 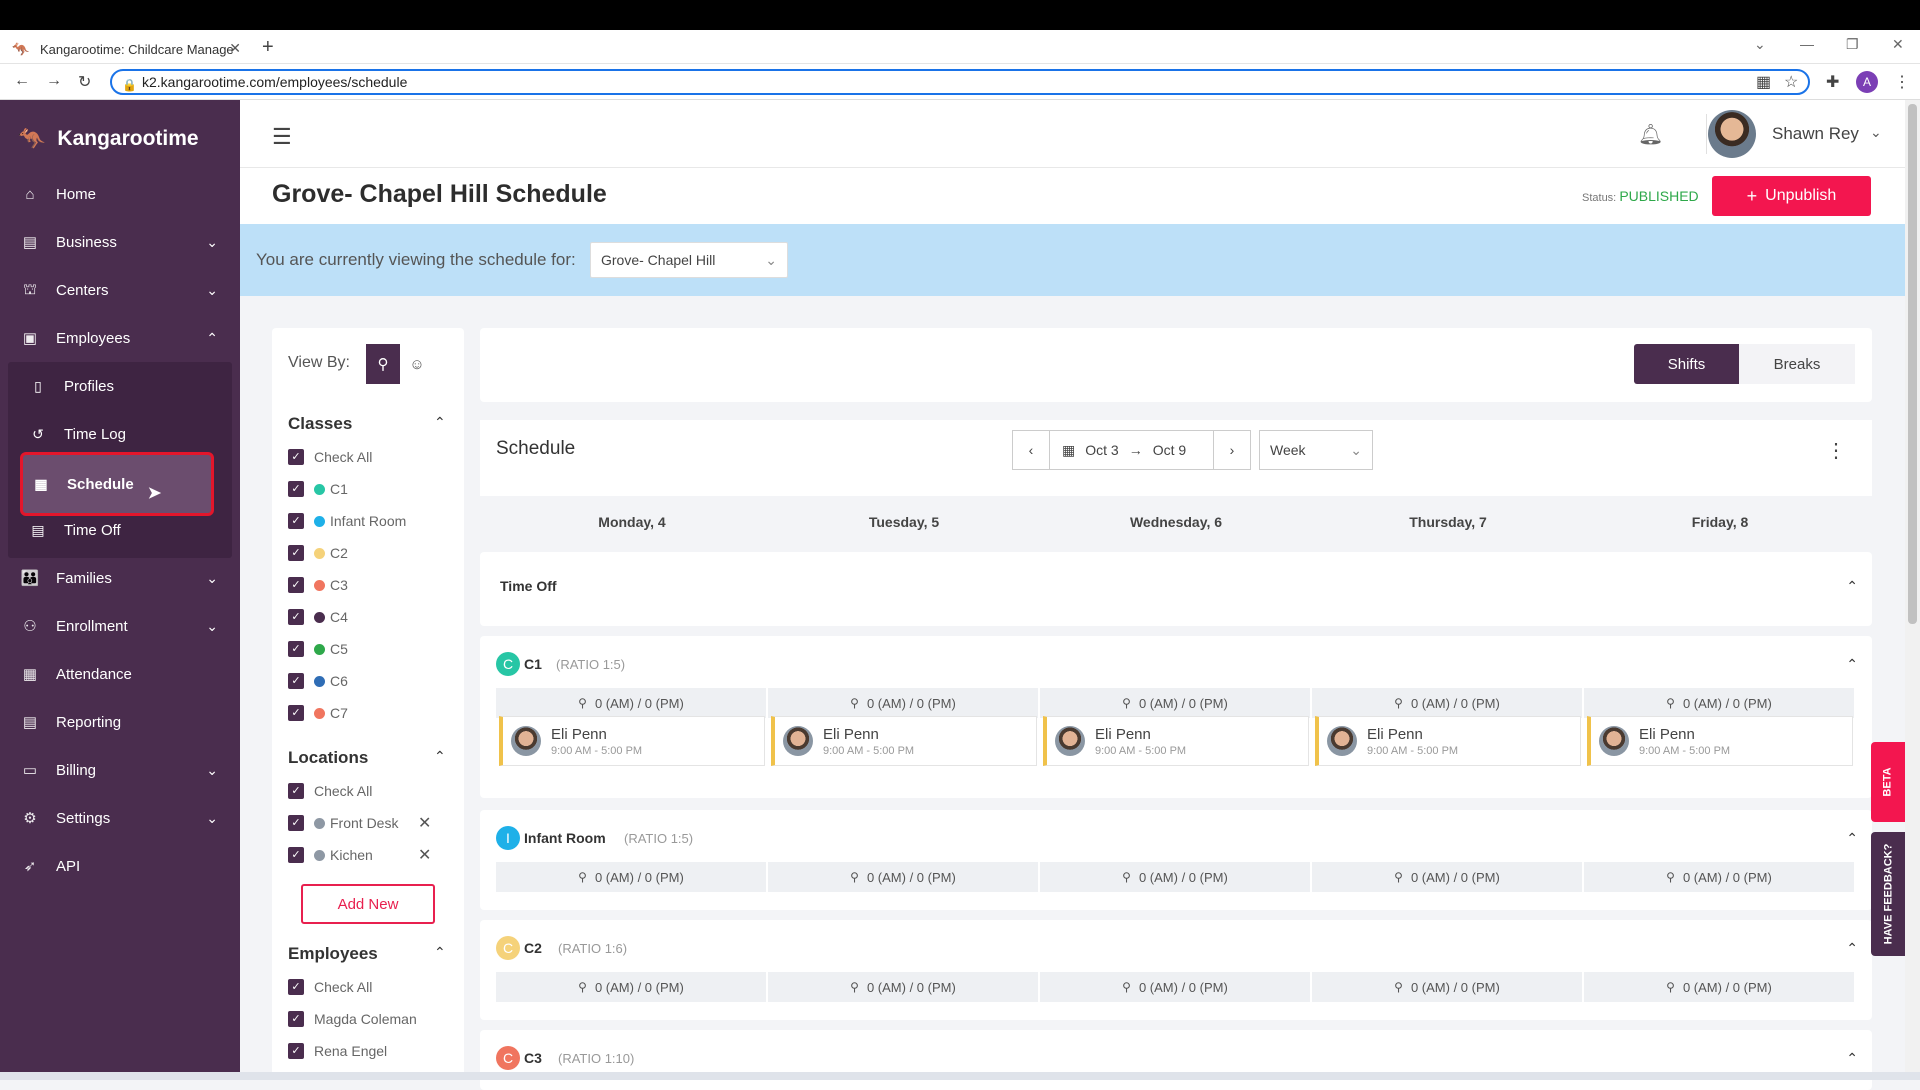 I want to click on page-scrollbar, so click(x=1912, y=586).